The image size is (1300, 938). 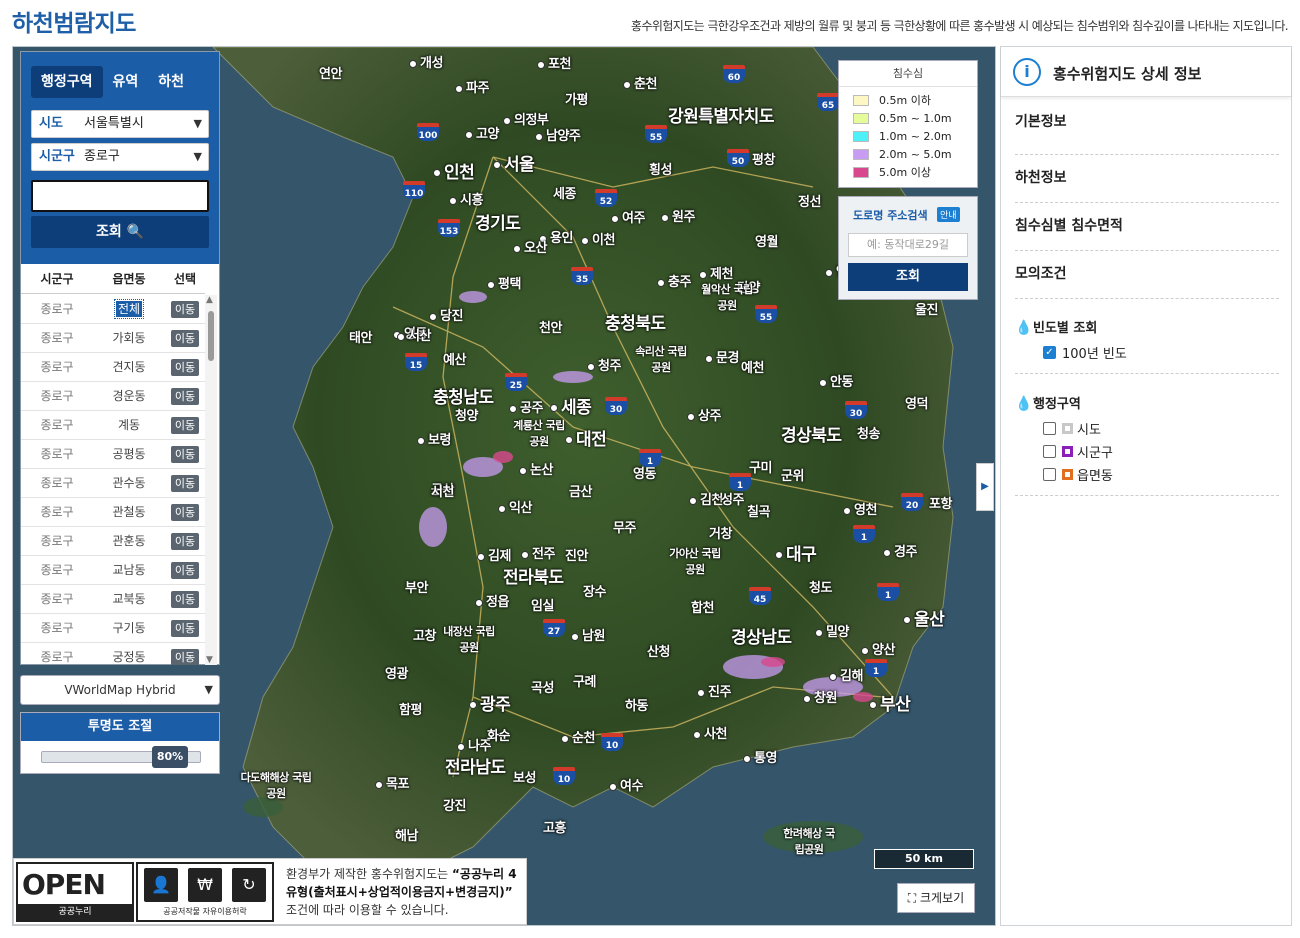 What do you see at coordinates (330, 74) in the screenshot?
I see `map-label-city: 연안` at bounding box center [330, 74].